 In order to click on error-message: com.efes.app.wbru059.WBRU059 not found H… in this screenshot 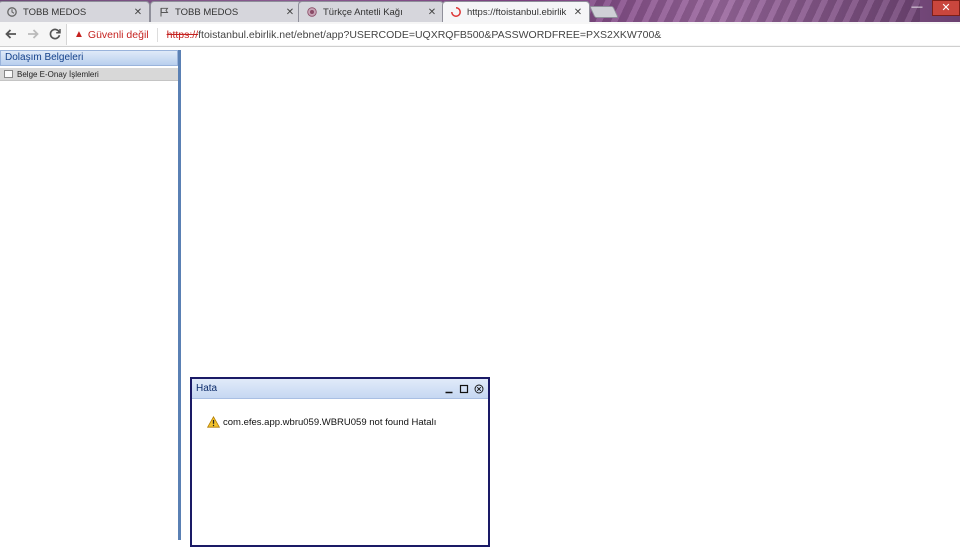, I will do `click(347, 422)`.